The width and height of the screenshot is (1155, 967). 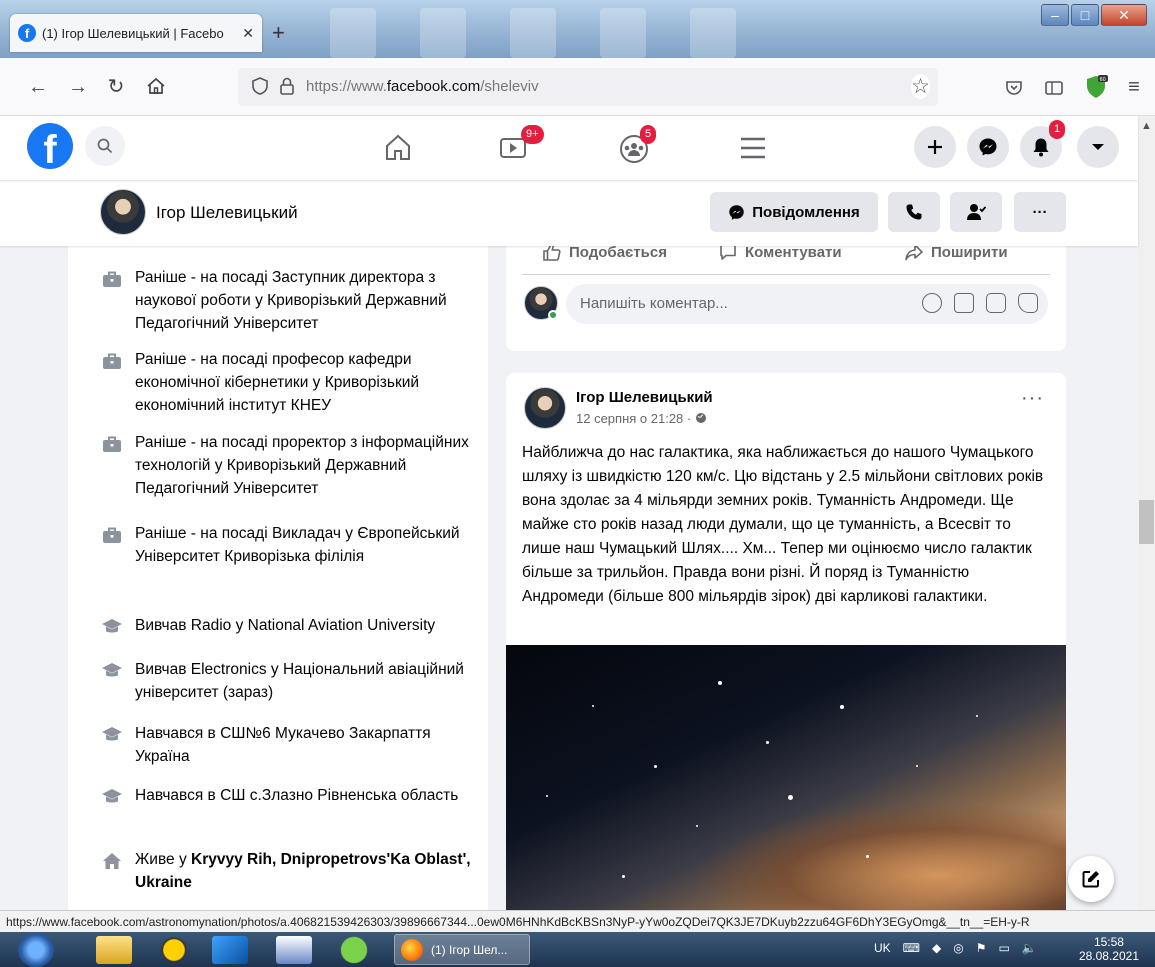 I want to click on minimize-button: –, so click(x=1055, y=15).